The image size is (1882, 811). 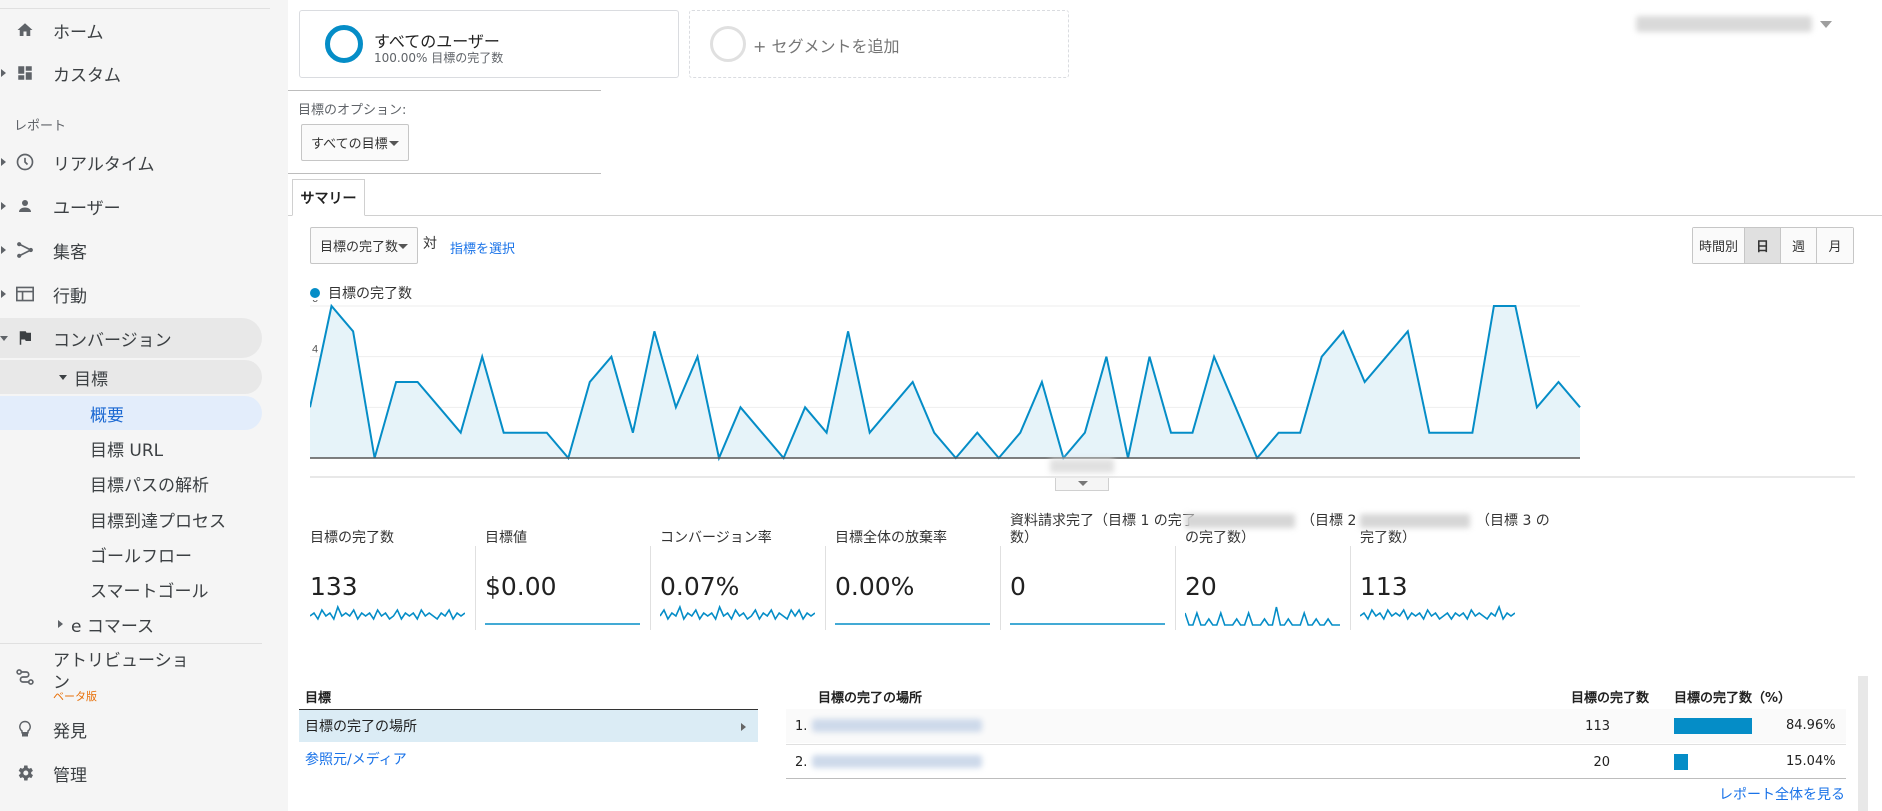 What do you see at coordinates (891, 538) in the screenshot?
I see `metric-label-line: 目標全体の放棄率` at bounding box center [891, 538].